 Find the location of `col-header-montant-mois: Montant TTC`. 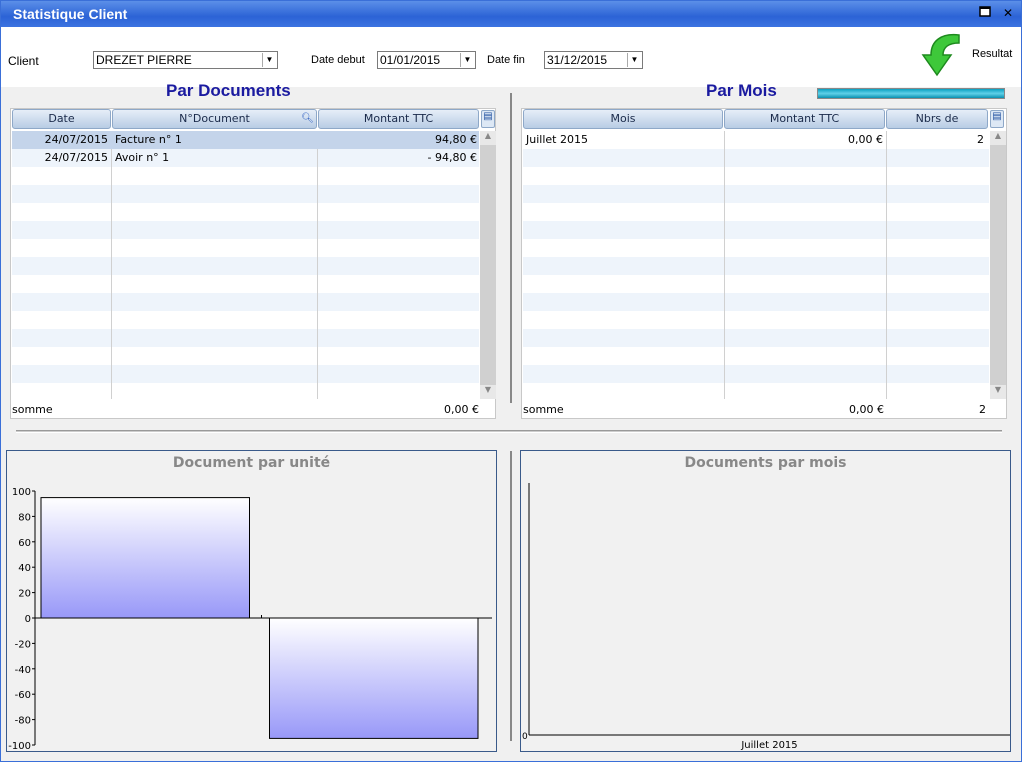

col-header-montant-mois: Montant TTC is located at coordinates (804, 119).